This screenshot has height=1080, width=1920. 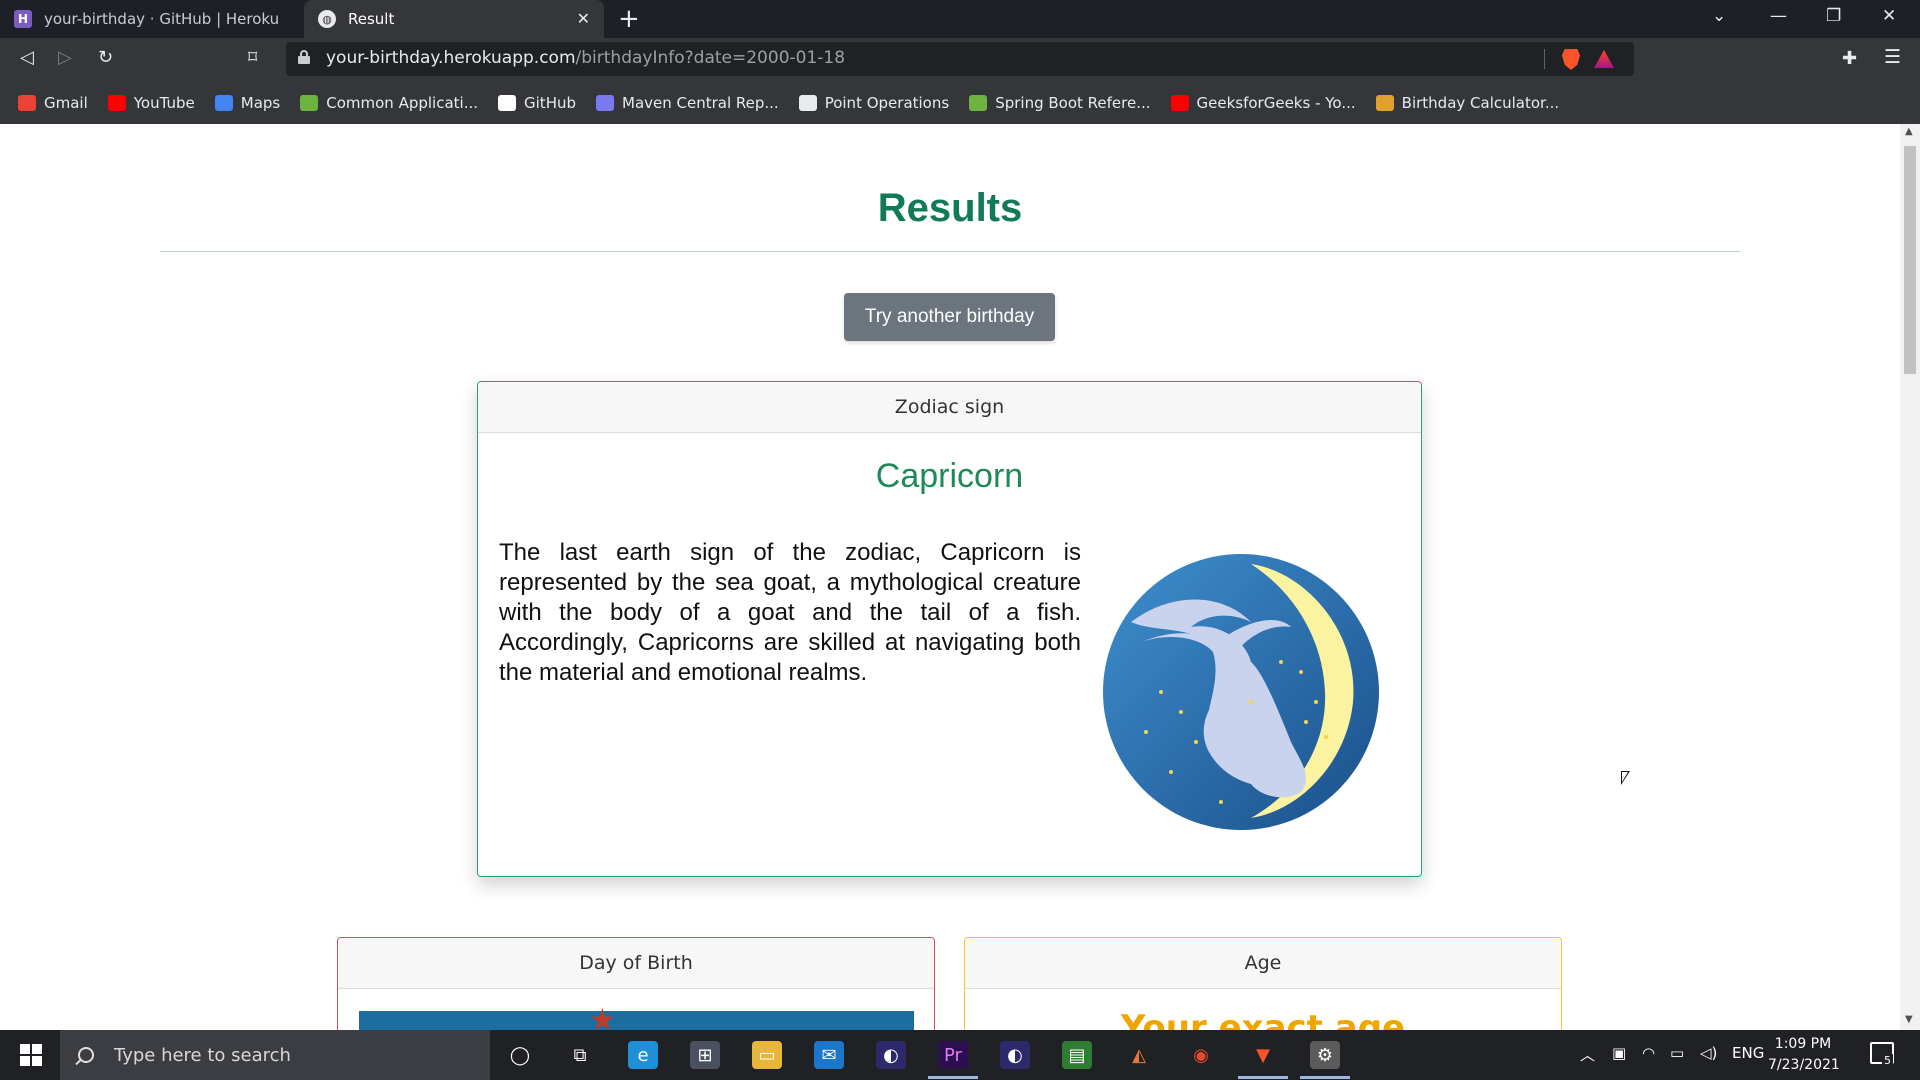 What do you see at coordinates (1241, 692) in the screenshot?
I see `capricorn-goat-icon` at bounding box center [1241, 692].